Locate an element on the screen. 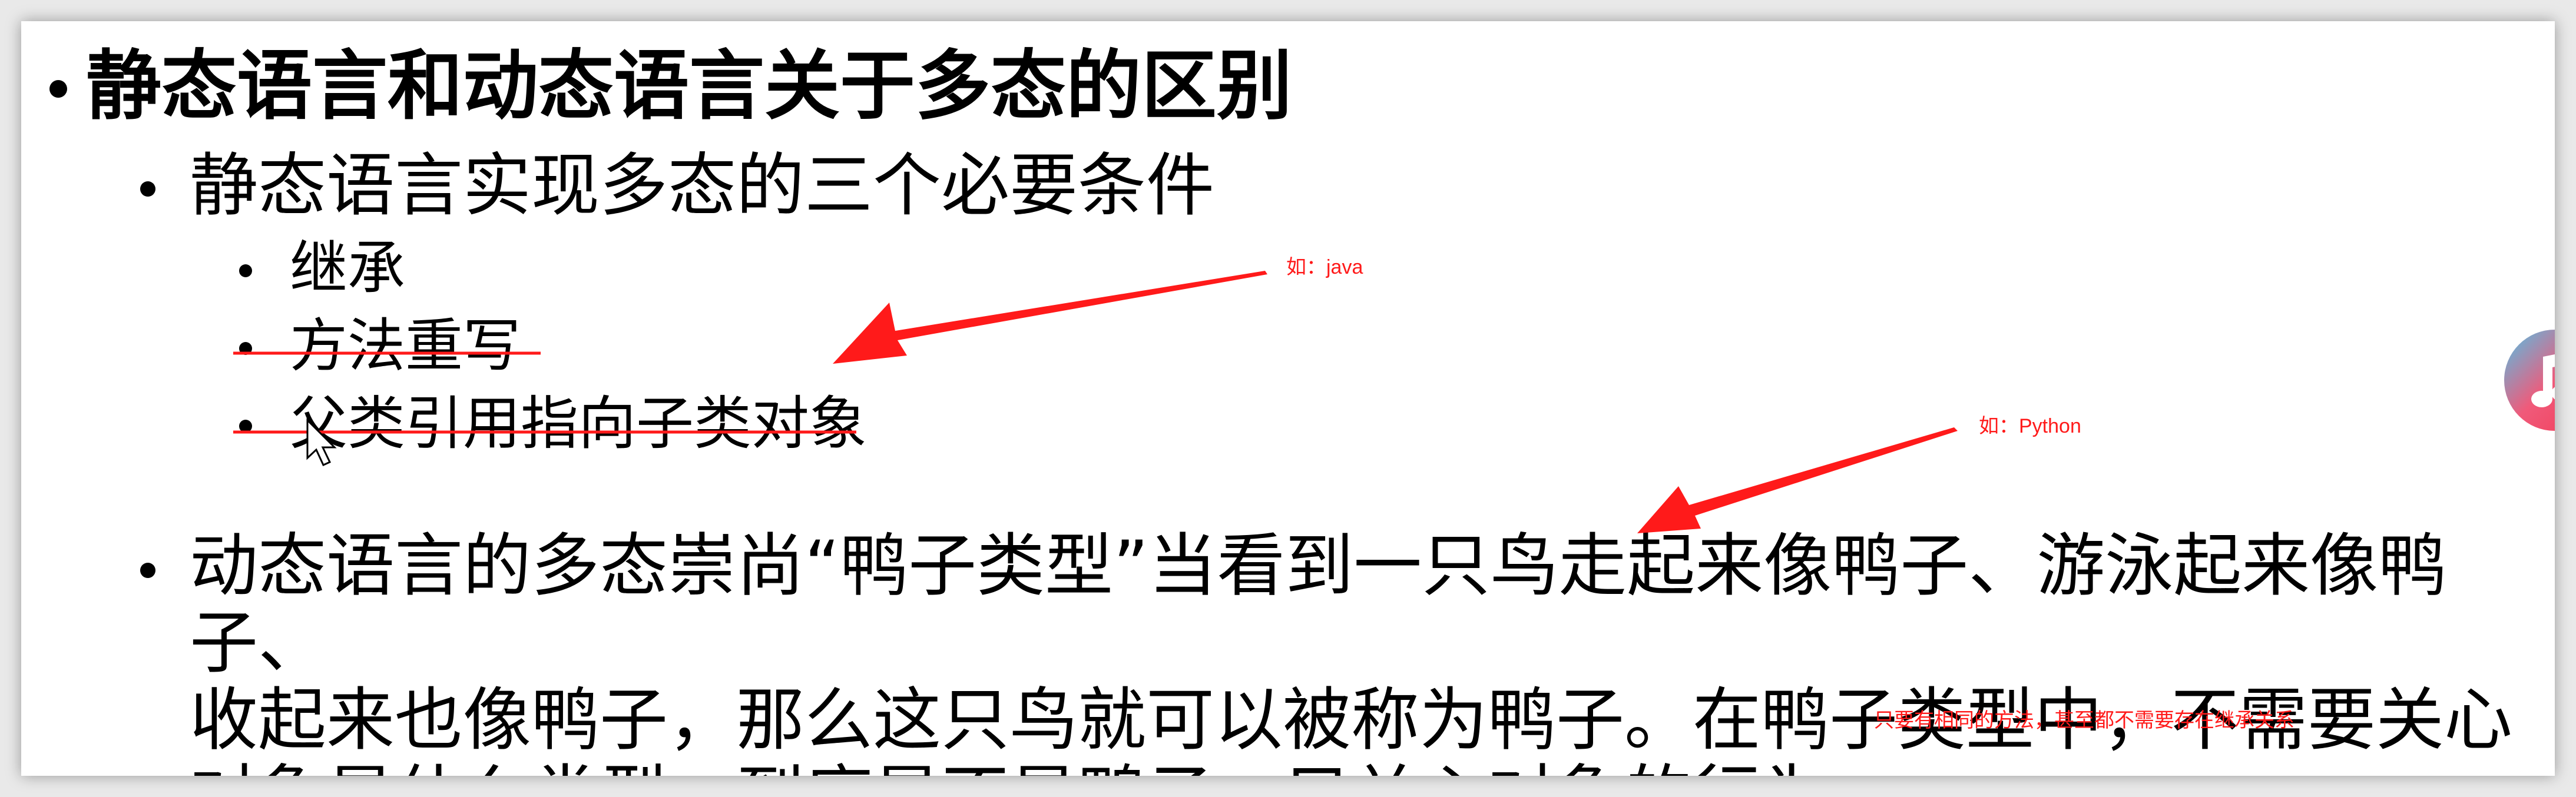 The image size is (2576, 797). condition-parent-reference: 父类引用指向子类对象 is located at coordinates (579, 423).